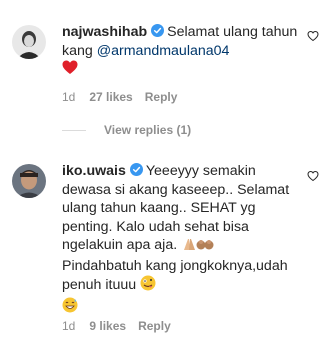 This screenshot has height=346, width=324. Describe the element at coordinates (74, 130) in the screenshot. I see `divider-line` at that location.